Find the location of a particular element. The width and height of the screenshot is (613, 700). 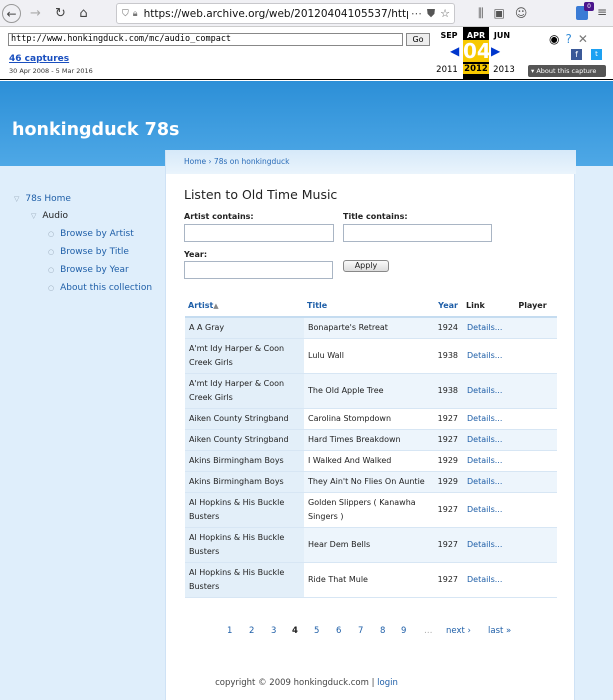

library-icon: ⫼ is located at coordinates (481, 13).